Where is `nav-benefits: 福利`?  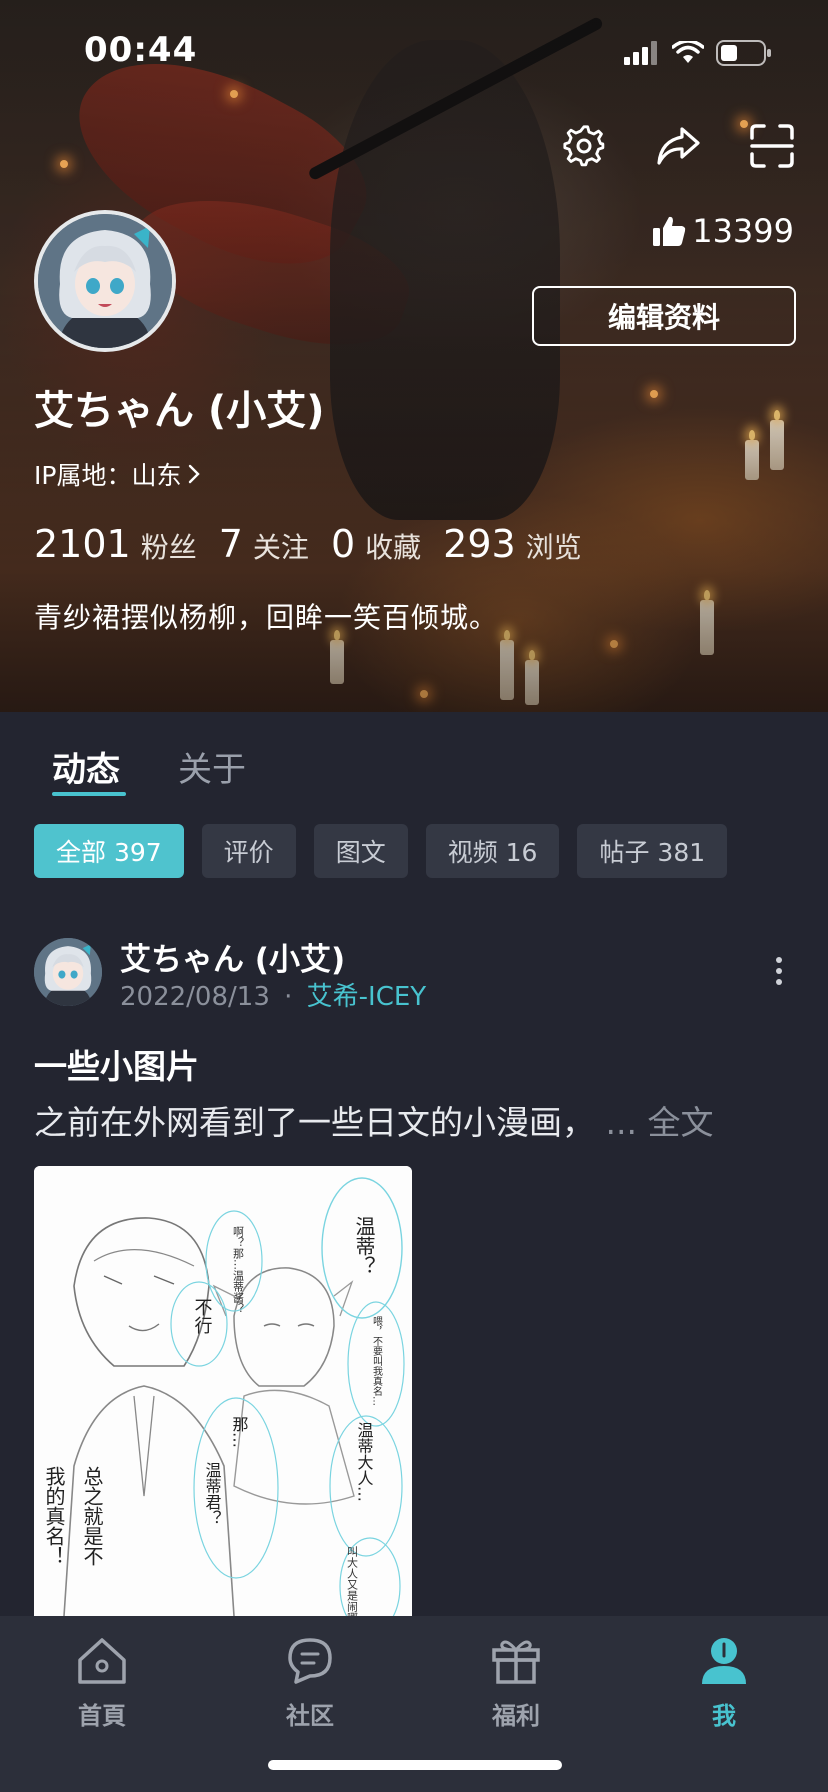 nav-benefits: 福利 is located at coordinates (516, 1683).